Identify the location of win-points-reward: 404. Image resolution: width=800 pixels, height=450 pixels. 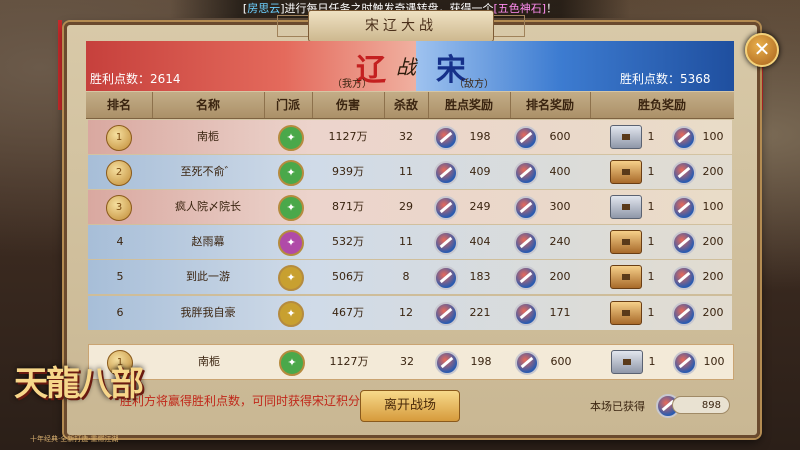
(480, 241).